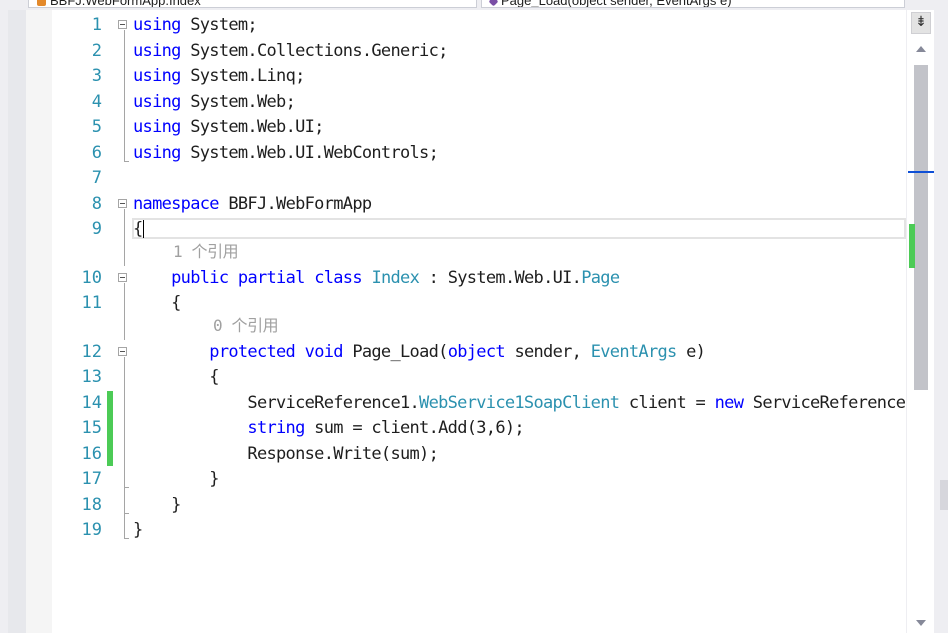 This screenshot has width=948, height=633. Describe the element at coordinates (91, 453) in the screenshot. I see `line-number: 16` at that location.